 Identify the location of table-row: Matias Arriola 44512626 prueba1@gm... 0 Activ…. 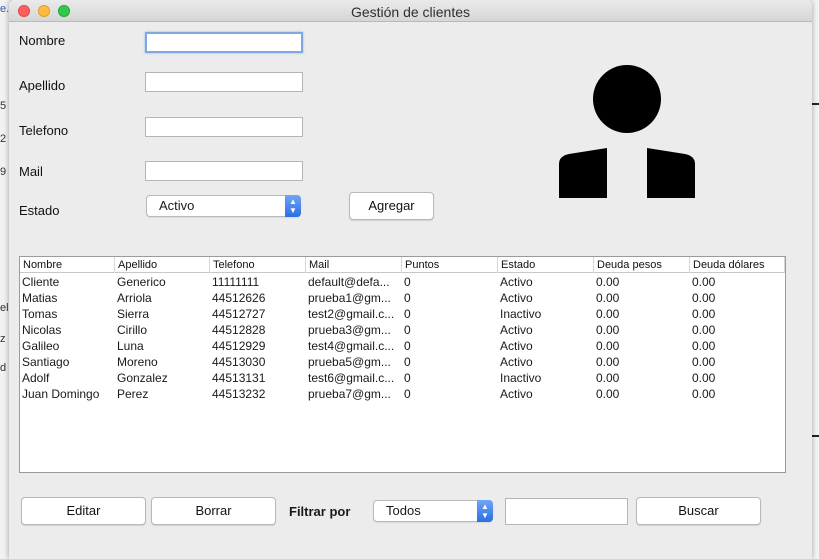
(402, 298).